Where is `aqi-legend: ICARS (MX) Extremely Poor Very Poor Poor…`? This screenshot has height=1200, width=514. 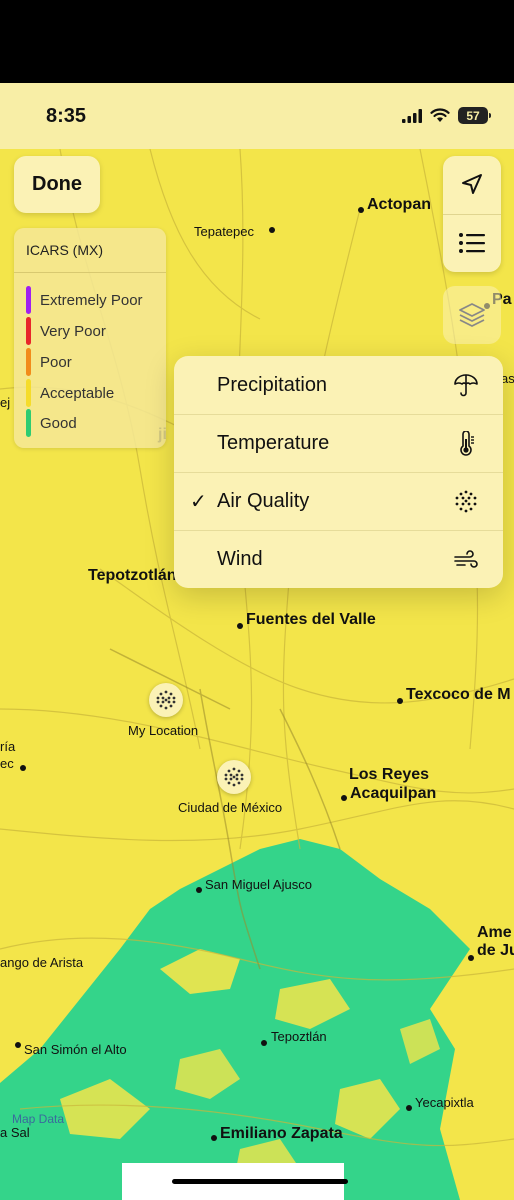 aqi-legend: ICARS (MX) Extremely Poor Very Poor Poor… is located at coordinates (90, 338).